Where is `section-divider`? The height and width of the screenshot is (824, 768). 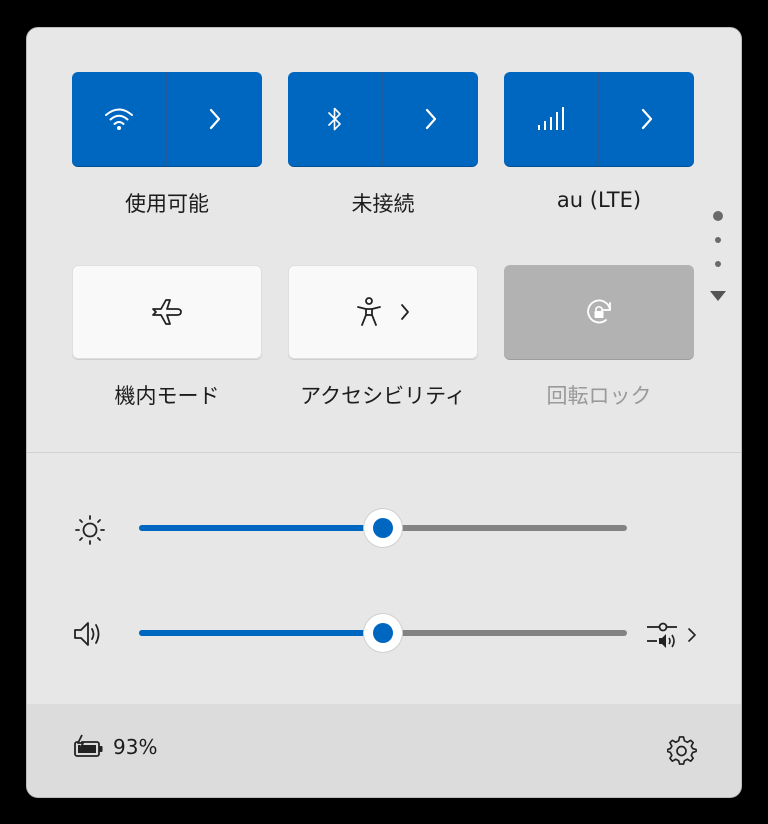
section-divider is located at coordinates (384, 452).